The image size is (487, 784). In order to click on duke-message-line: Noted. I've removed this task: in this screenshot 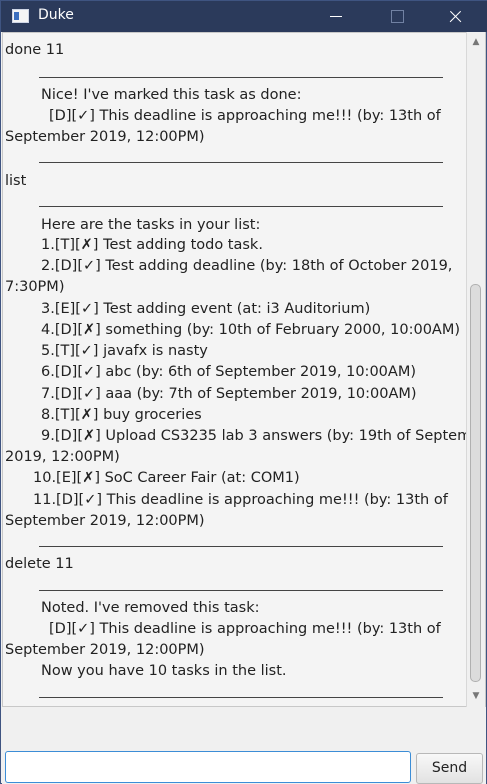, I will do `click(150, 608)`.